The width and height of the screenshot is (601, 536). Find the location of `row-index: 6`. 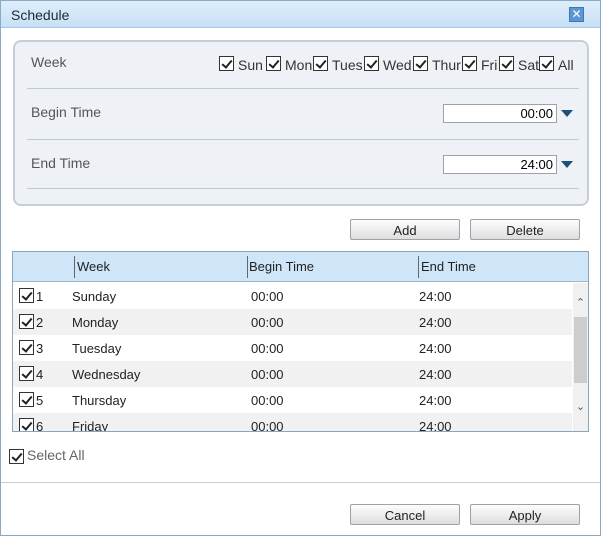

row-index: 6 is located at coordinates (40, 425).